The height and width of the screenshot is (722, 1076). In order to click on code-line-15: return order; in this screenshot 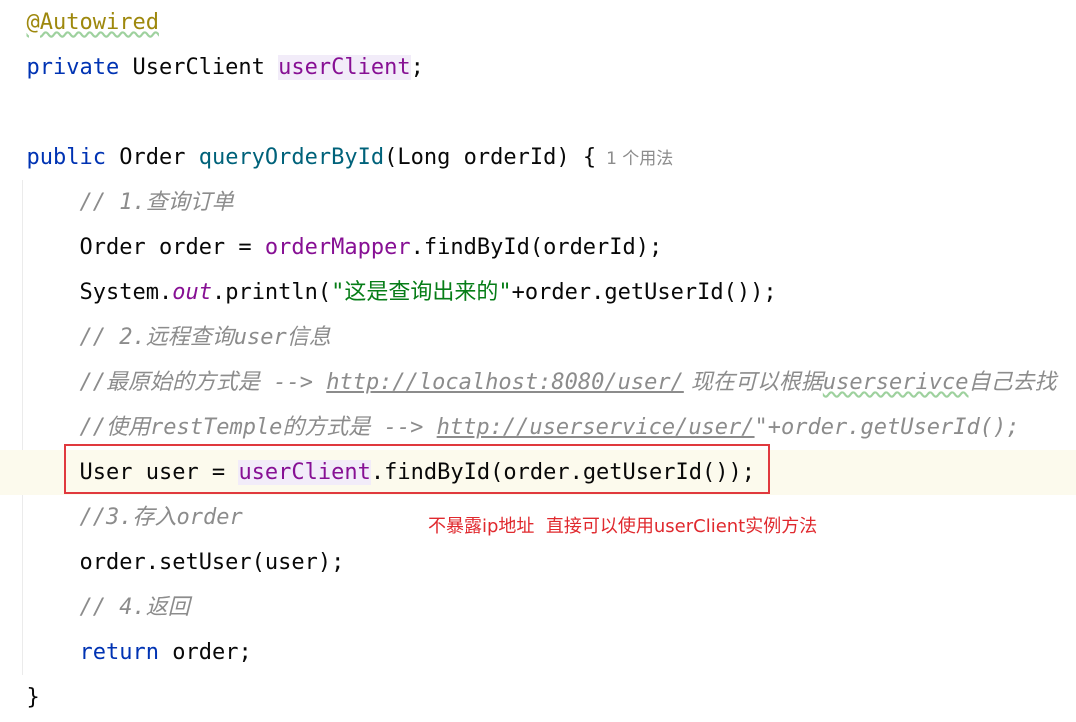, I will do `click(538, 652)`.